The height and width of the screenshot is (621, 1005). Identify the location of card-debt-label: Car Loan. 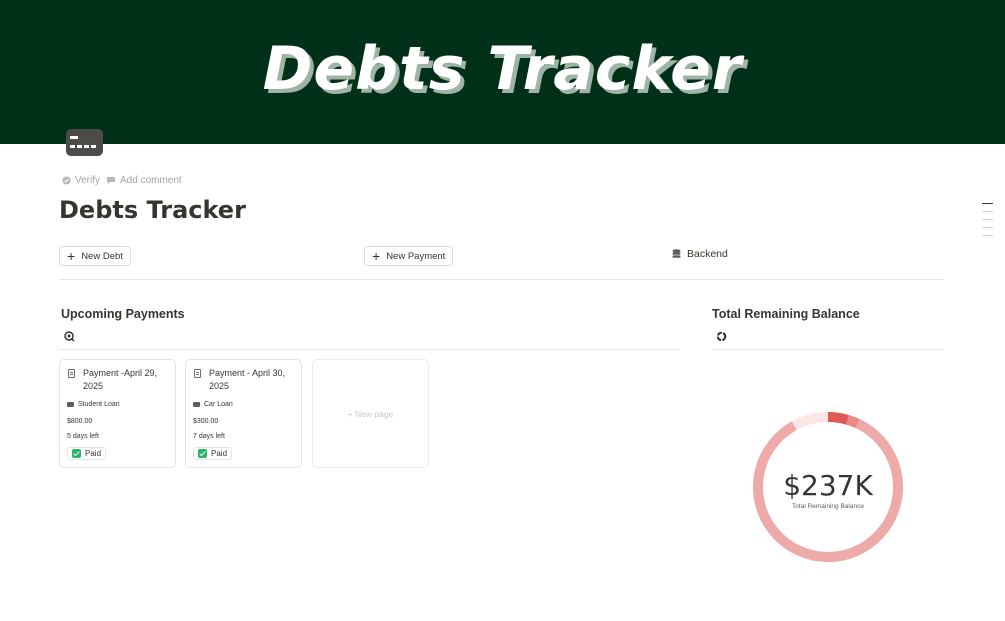
(218, 404).